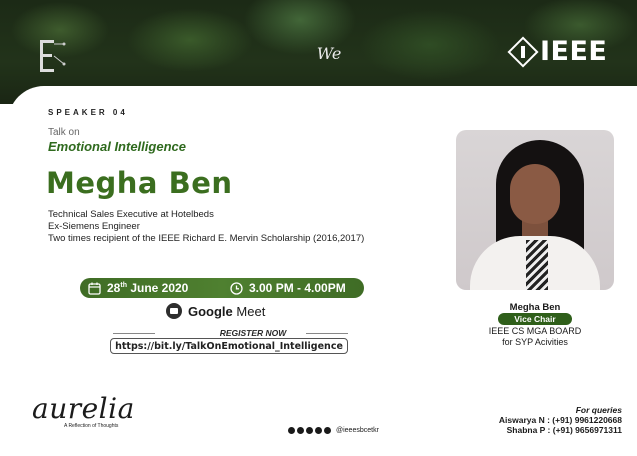  Describe the element at coordinates (88, 112) in the screenshot. I see `speaker-number: SPEAKER 04` at that location.